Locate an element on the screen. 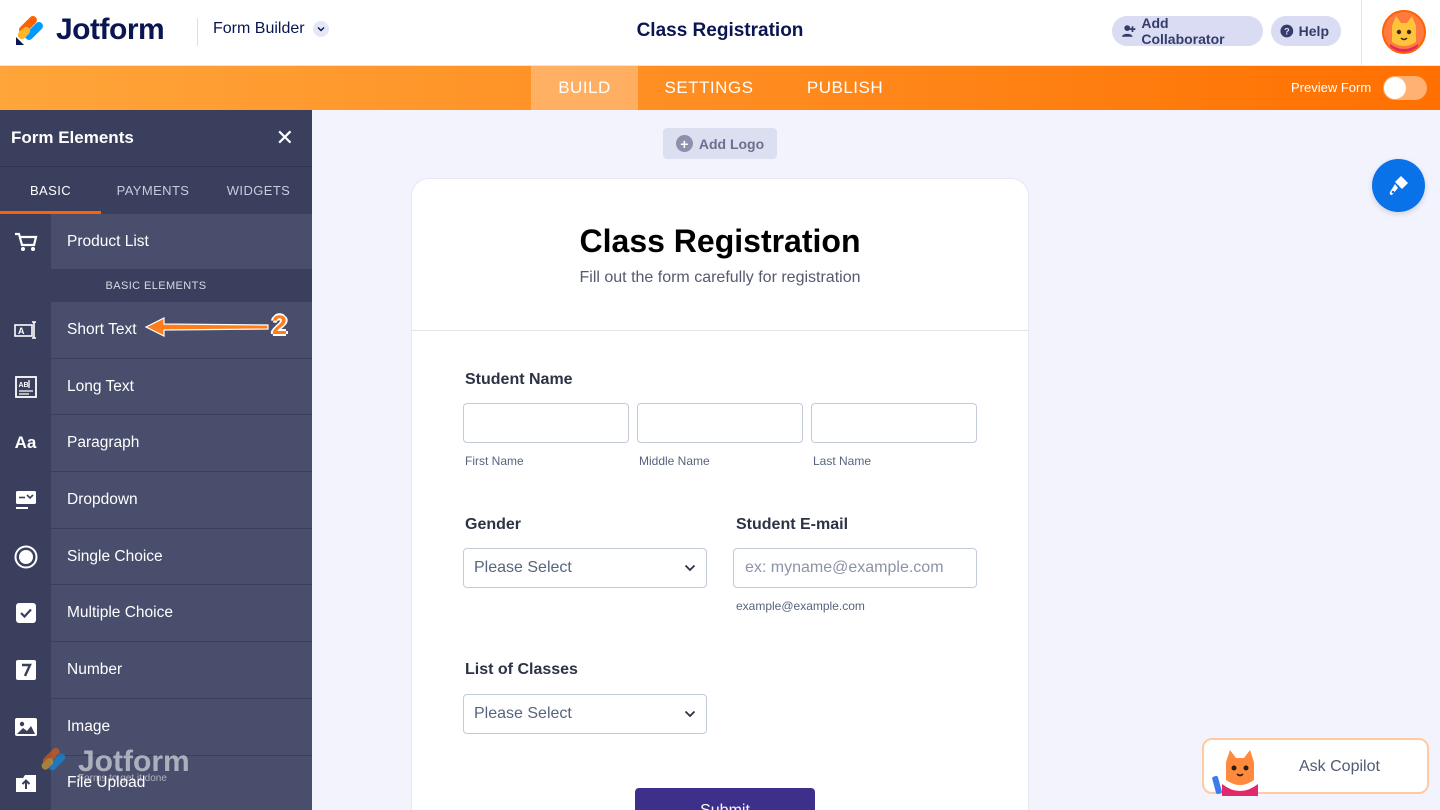  classes-label: List of Classes is located at coordinates (521, 670).